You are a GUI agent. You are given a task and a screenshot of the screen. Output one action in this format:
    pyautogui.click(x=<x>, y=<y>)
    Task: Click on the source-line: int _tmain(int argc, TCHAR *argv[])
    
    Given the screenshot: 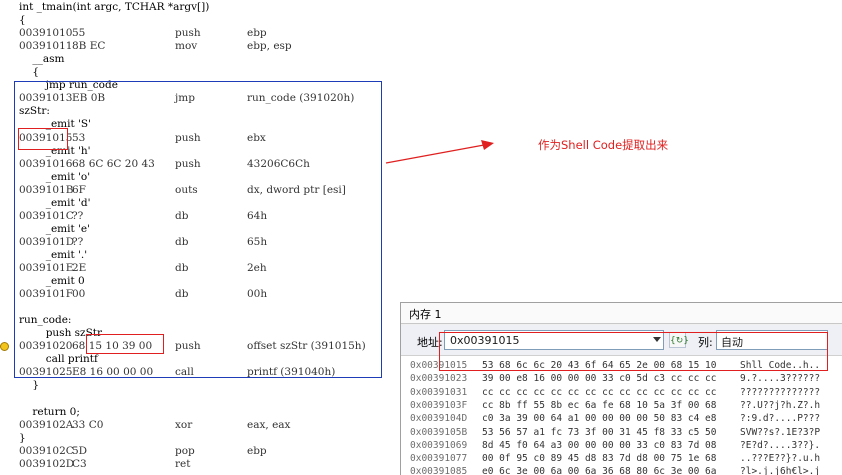 What is the action you would take?
    pyautogui.click(x=195, y=7)
    